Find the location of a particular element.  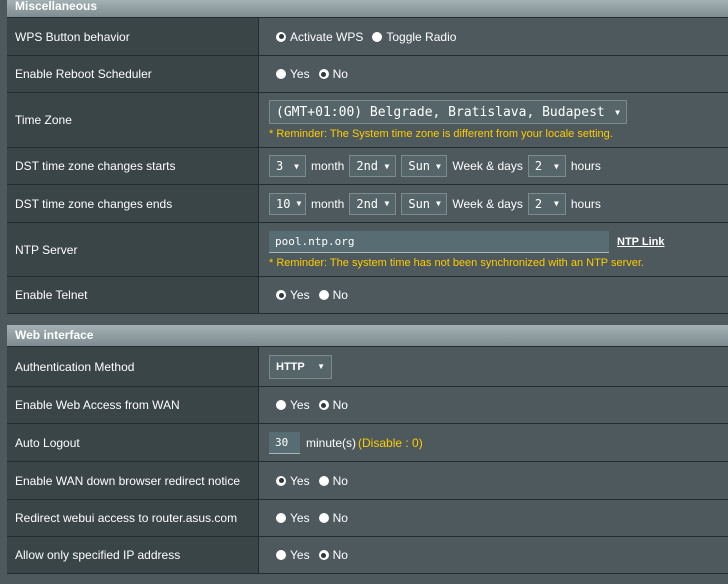

misc-section-header: Miscellaneous is located at coordinates (367, 8).